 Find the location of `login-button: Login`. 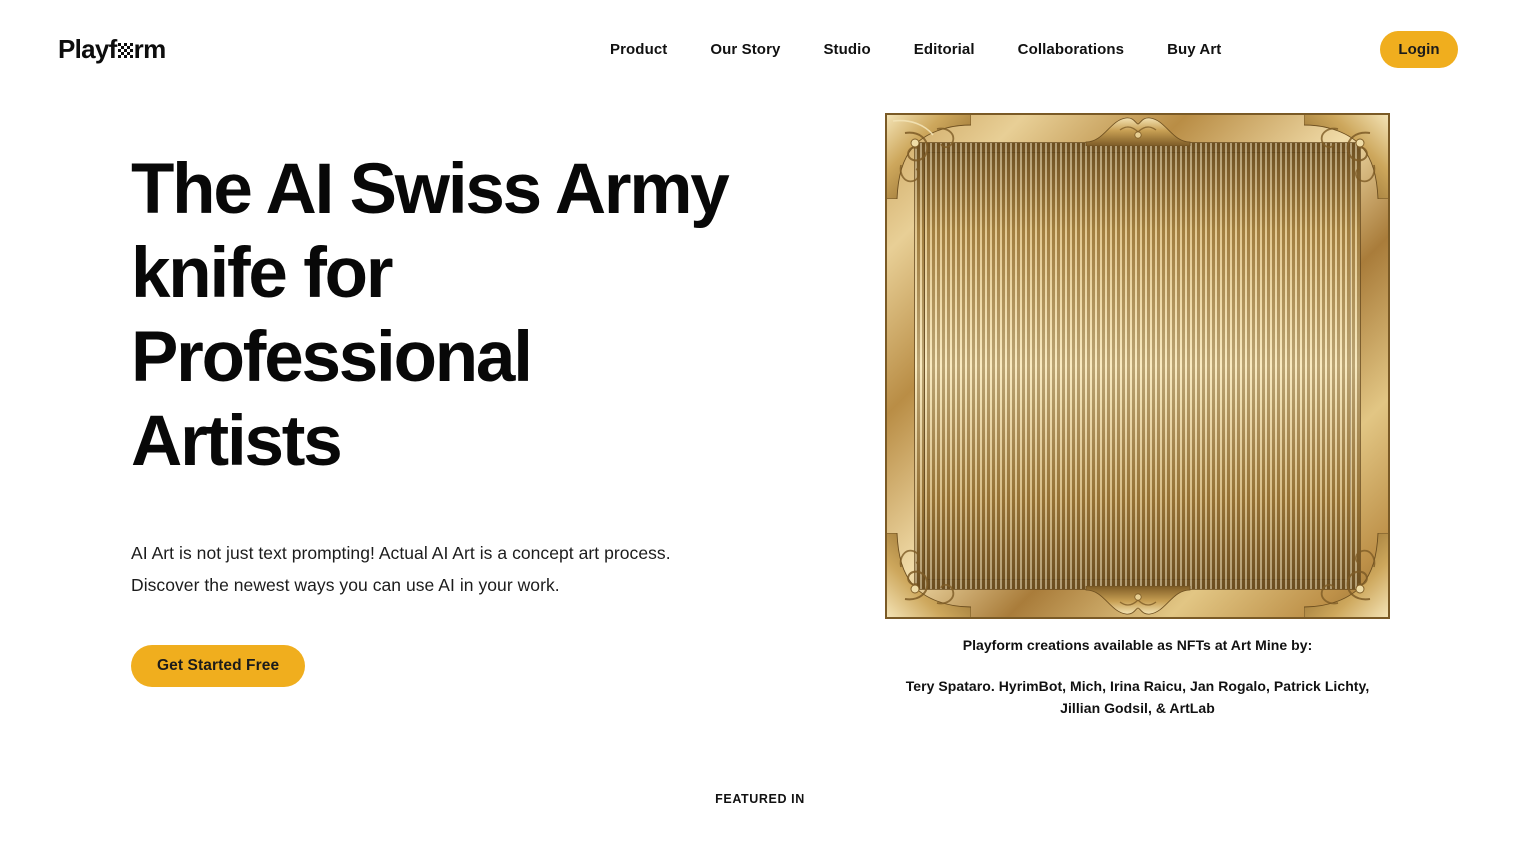

login-button: Login is located at coordinates (1419, 49).